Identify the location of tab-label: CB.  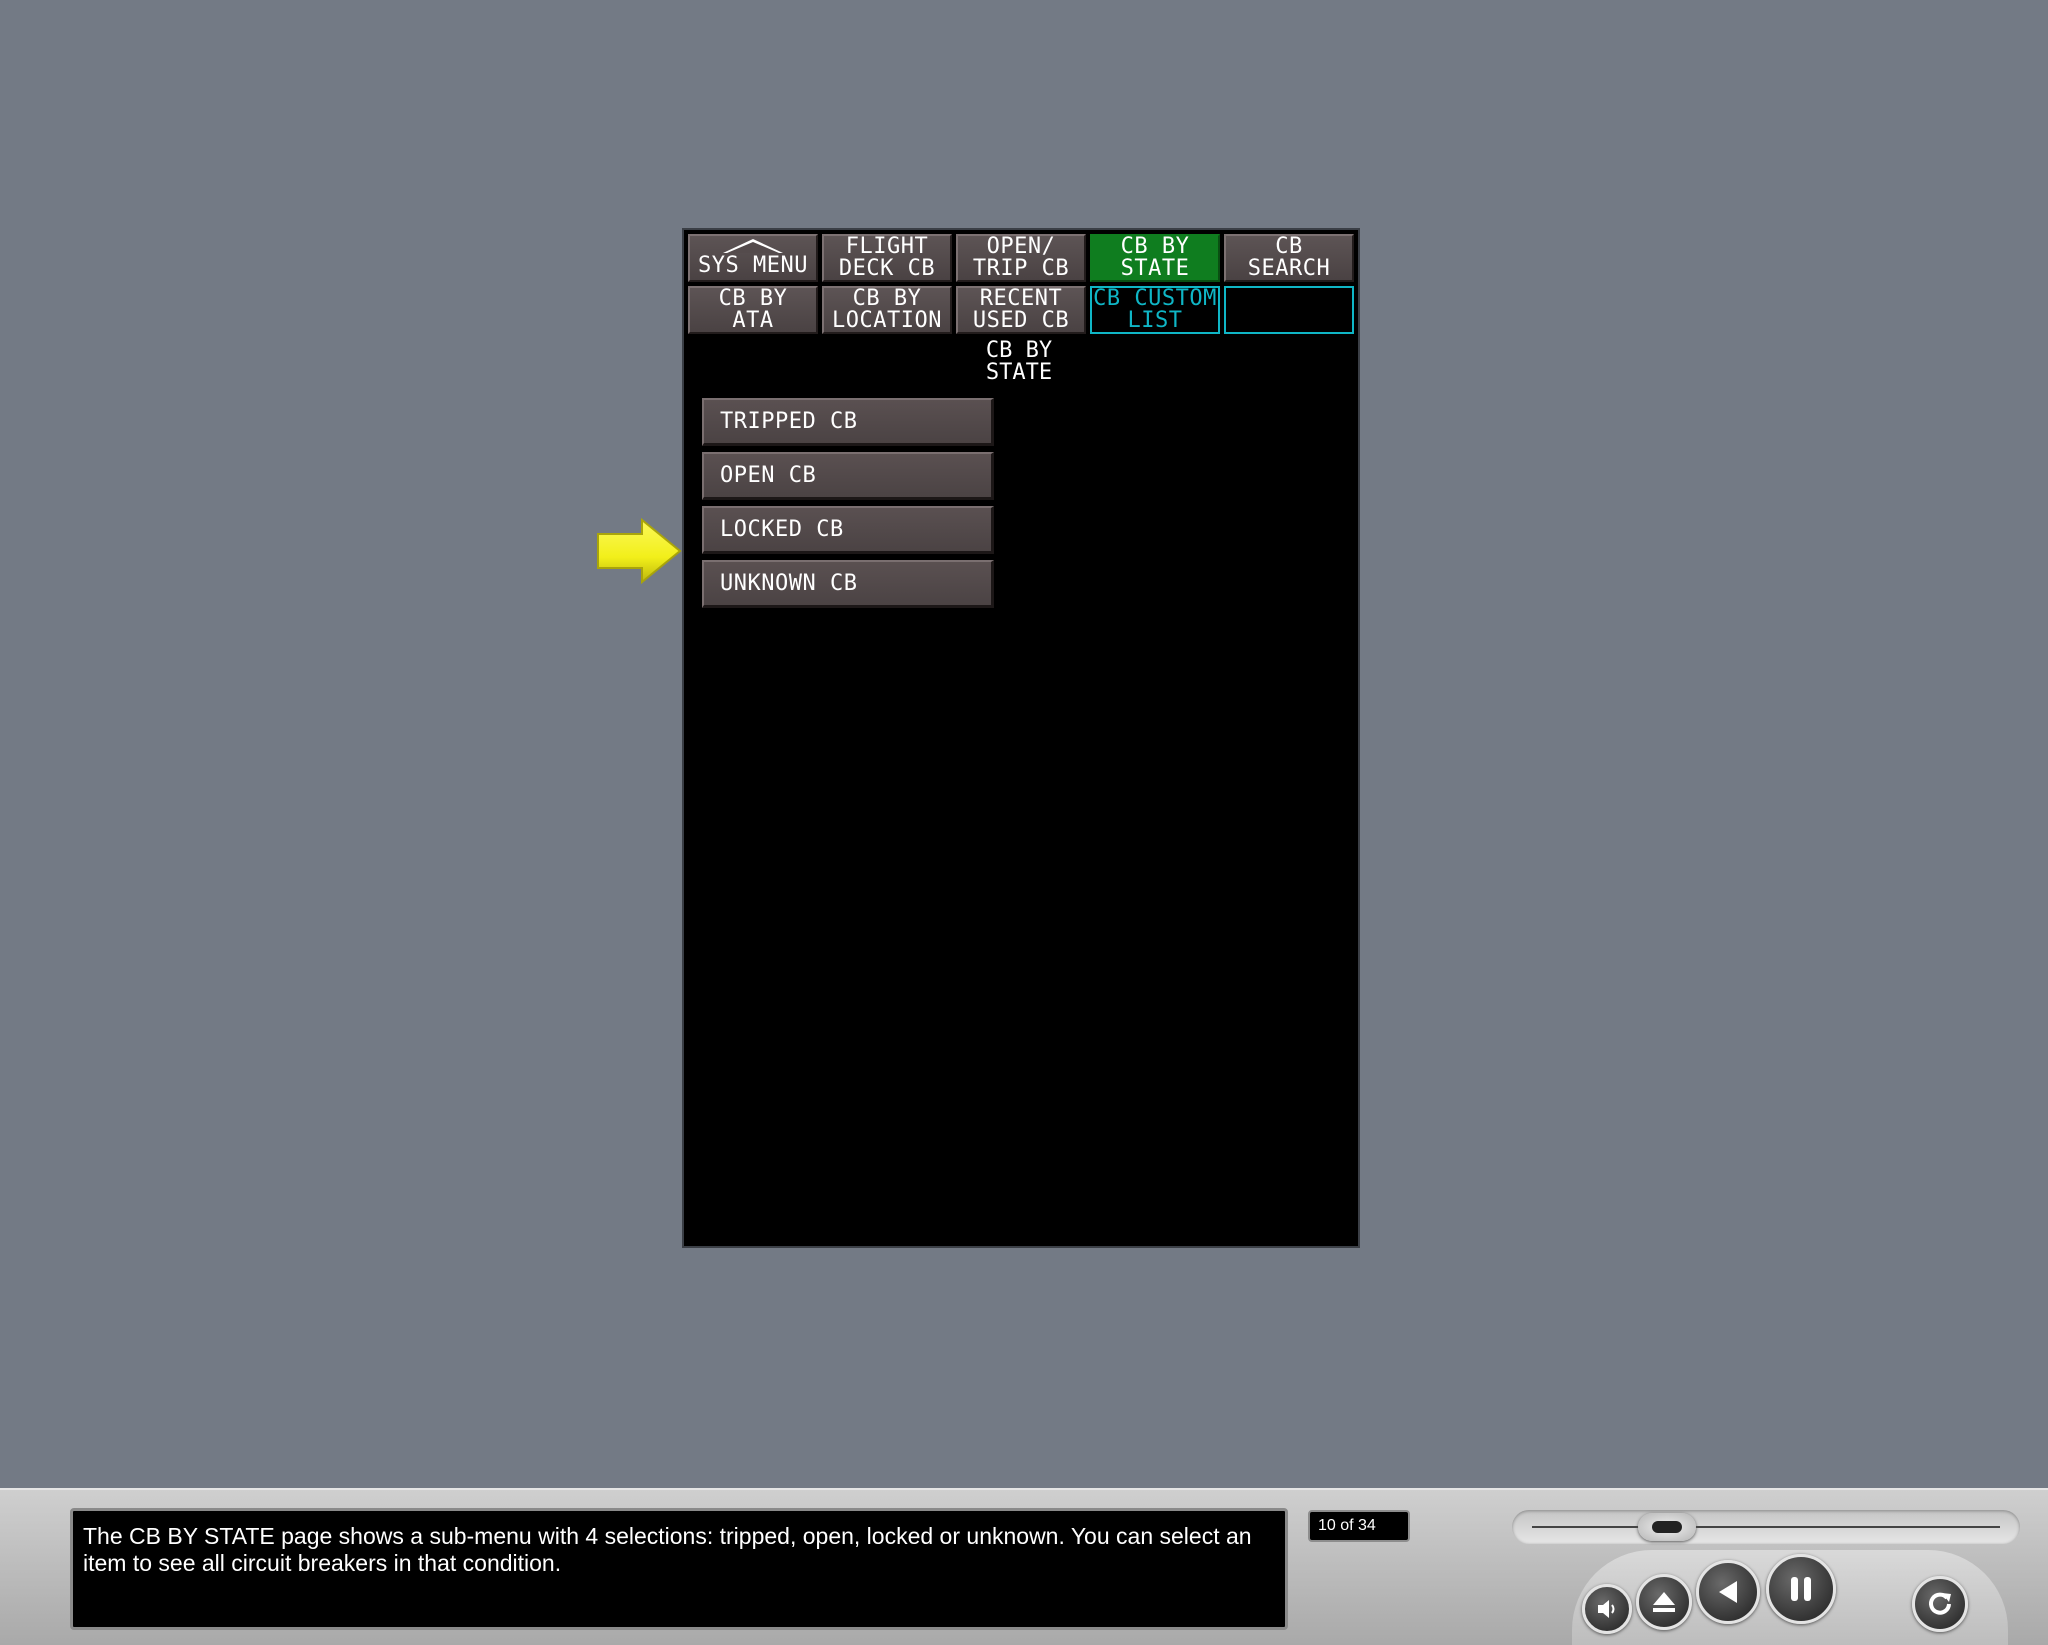
(1289, 246).